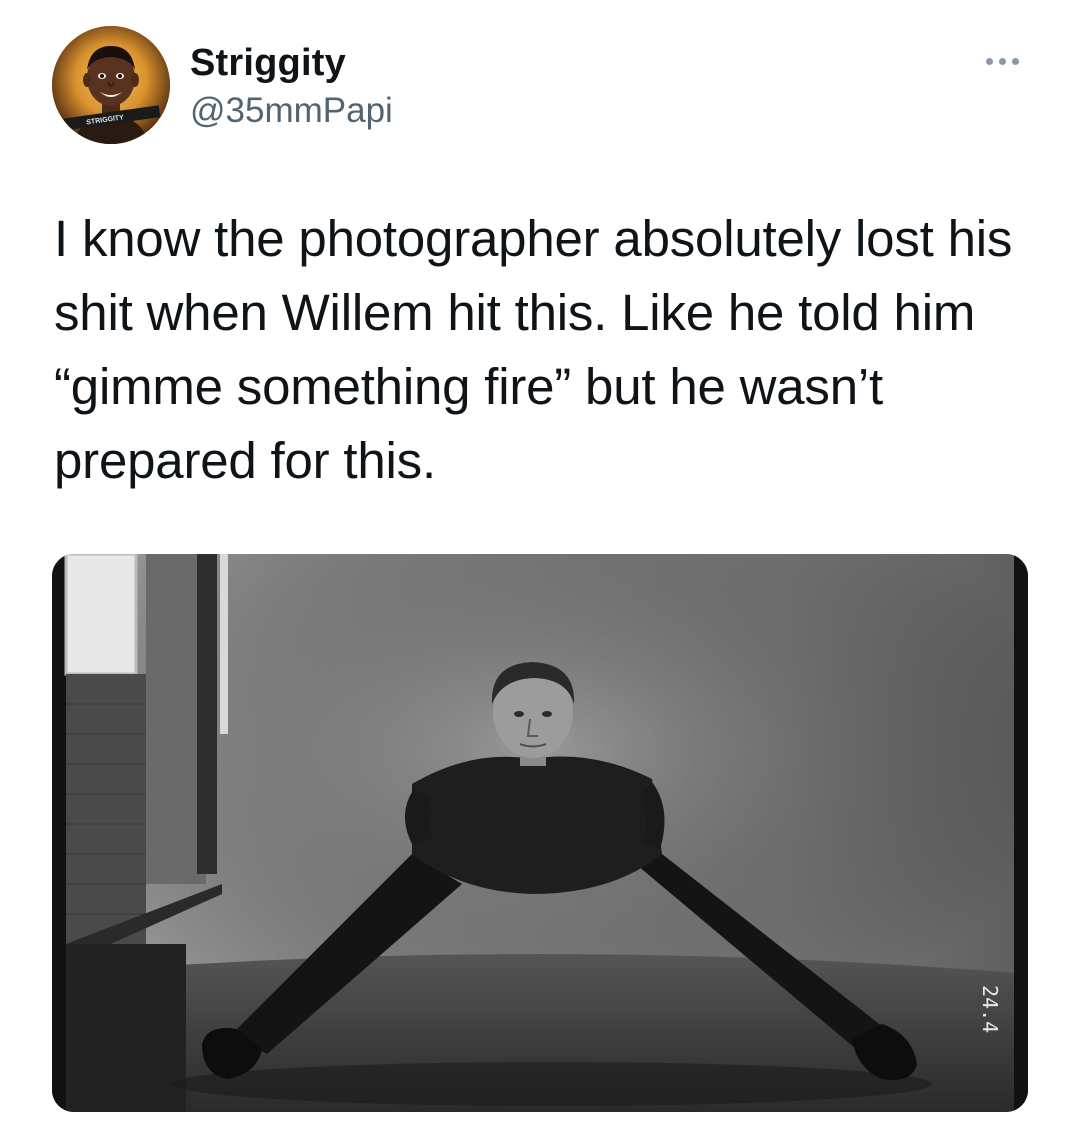 The width and height of the screenshot is (1080, 1140). I want to click on user-handle: @35mmPapi, so click(291, 111).